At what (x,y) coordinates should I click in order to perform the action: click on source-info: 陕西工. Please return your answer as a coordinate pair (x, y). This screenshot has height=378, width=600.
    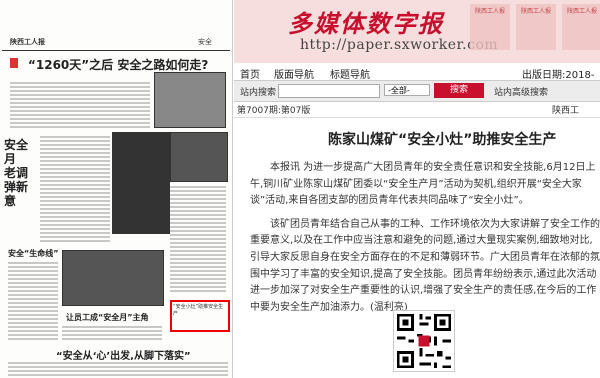
    Looking at the image, I should click on (566, 111).